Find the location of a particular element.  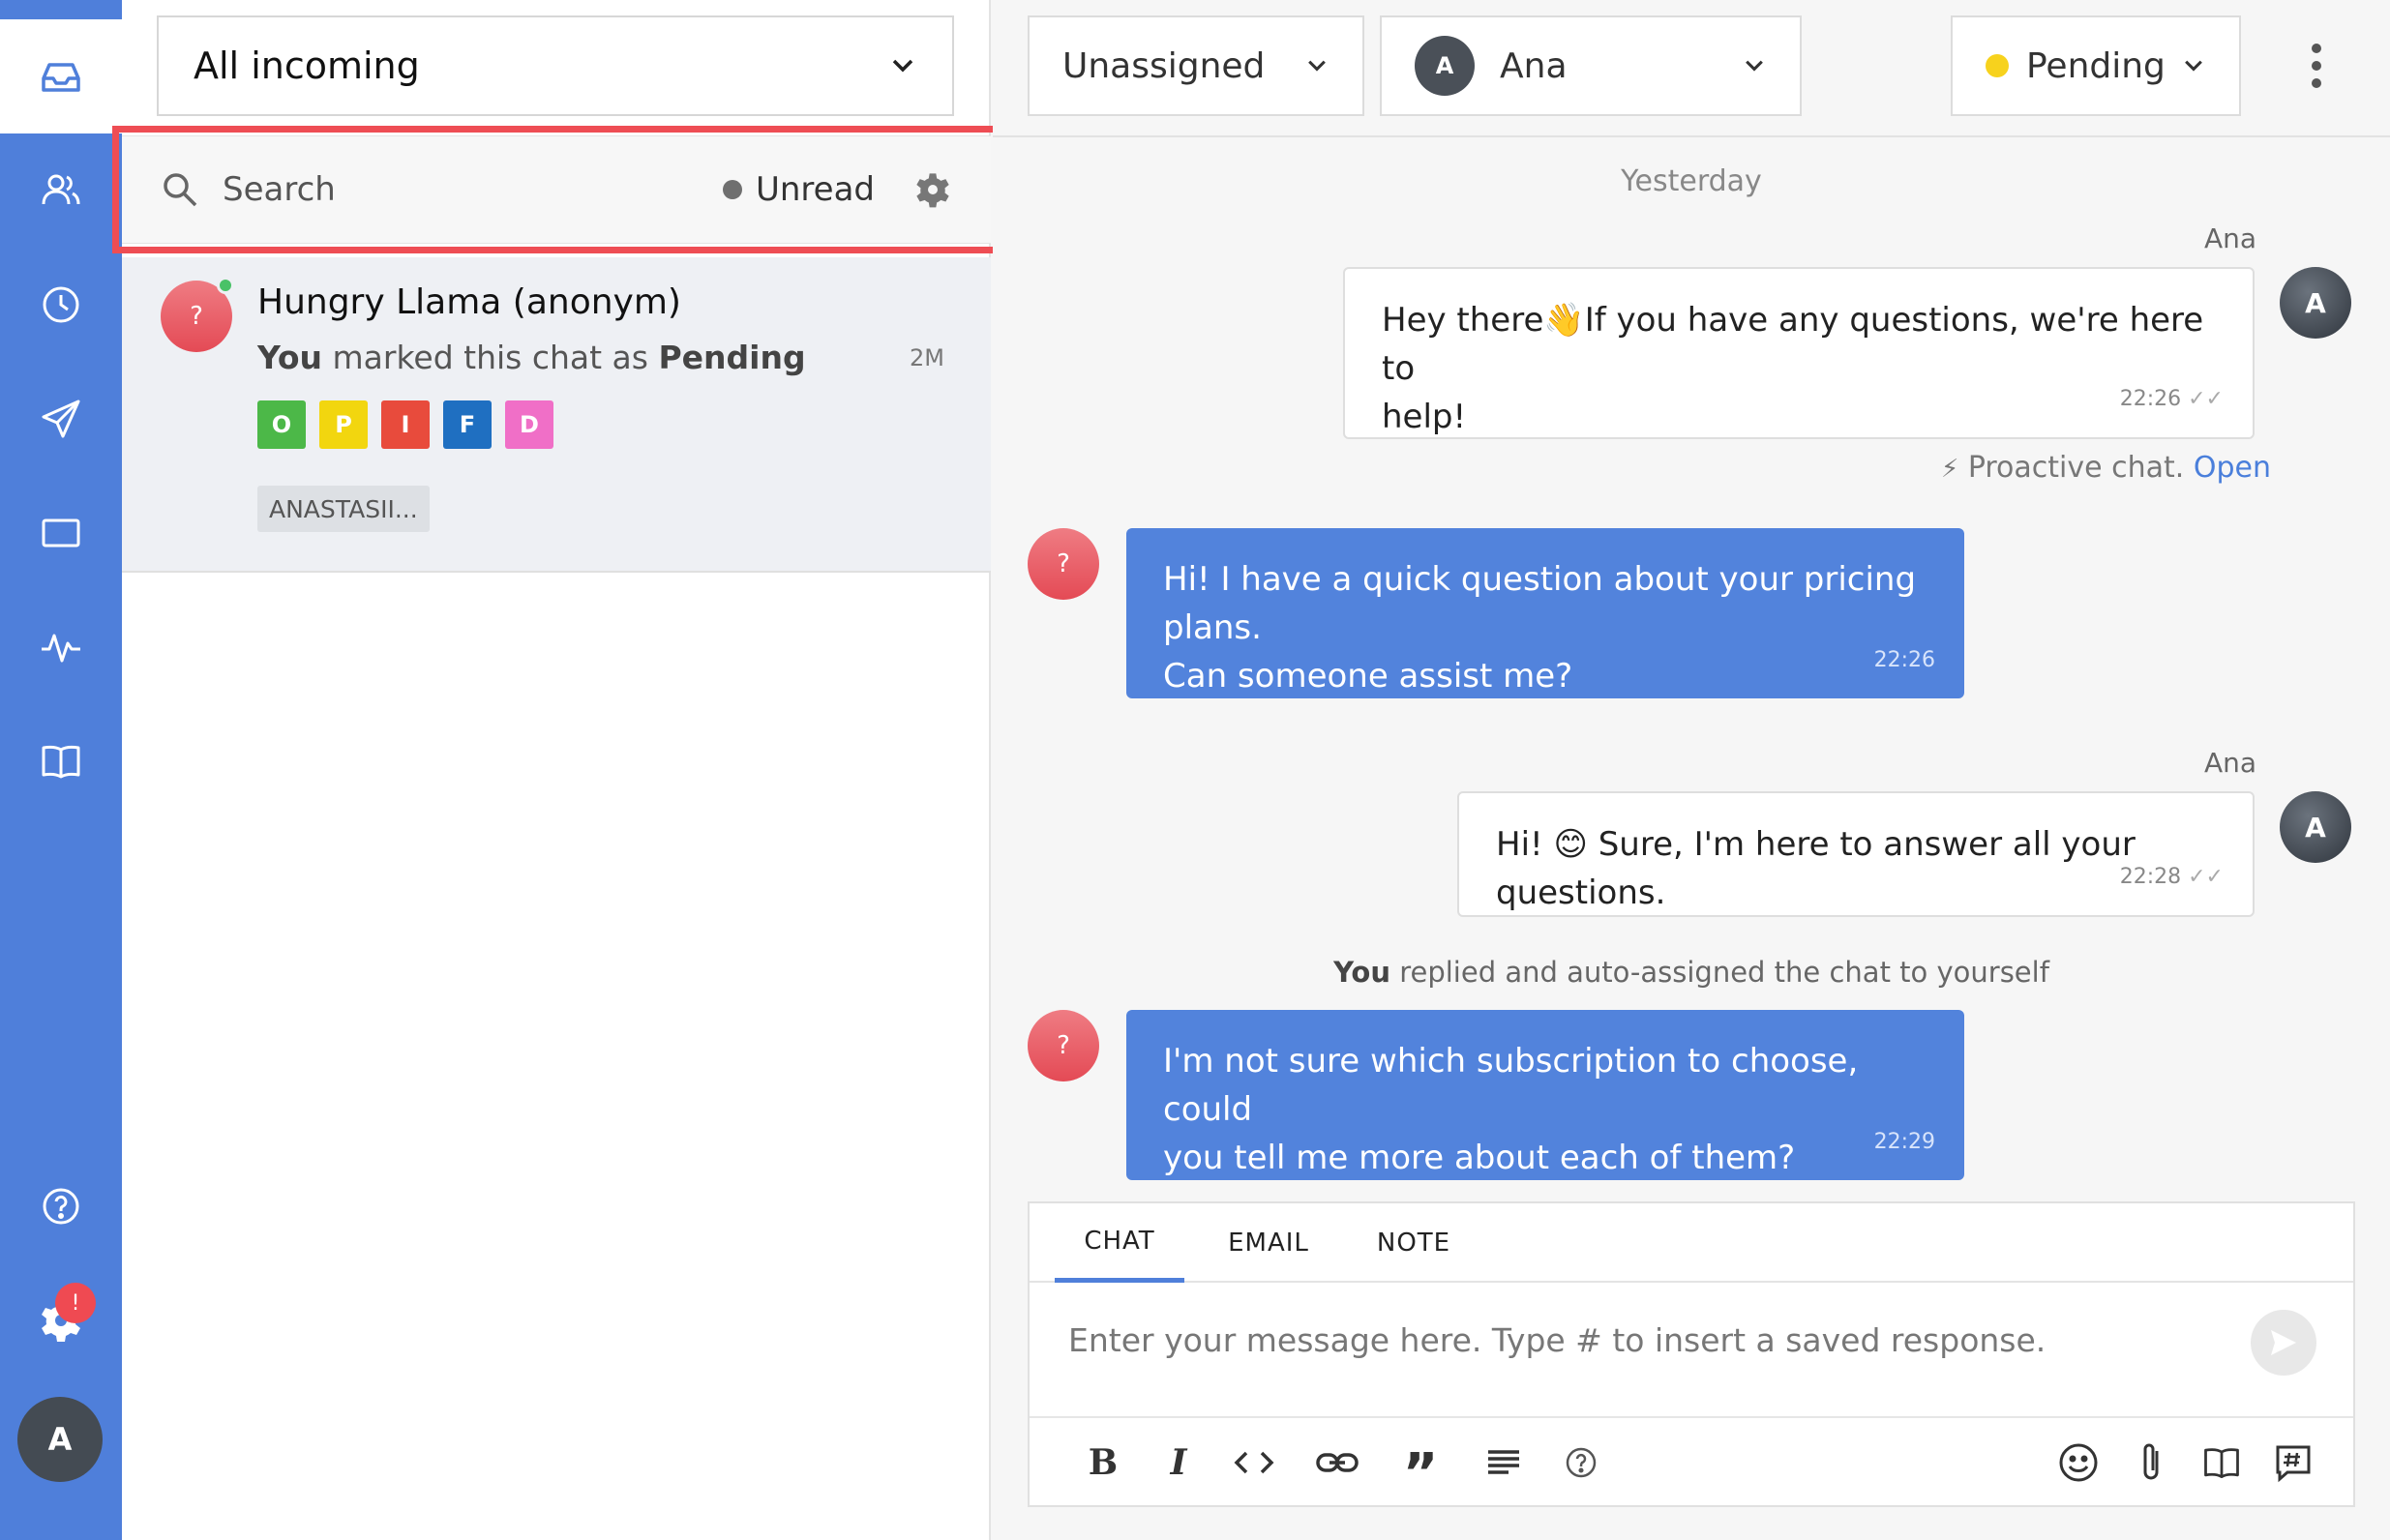

status-dropdown: Pending is located at coordinates (2096, 65).